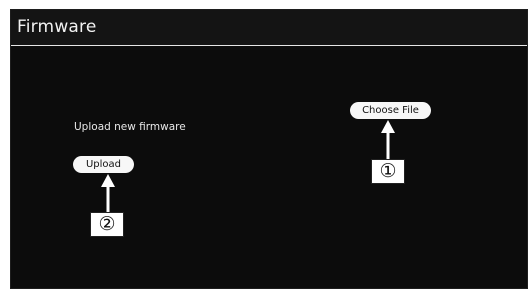 Image resolution: width=529 pixels, height=290 pixels. Describe the element at coordinates (390, 110) in the screenshot. I see `choose-file-button: Choose File` at that location.